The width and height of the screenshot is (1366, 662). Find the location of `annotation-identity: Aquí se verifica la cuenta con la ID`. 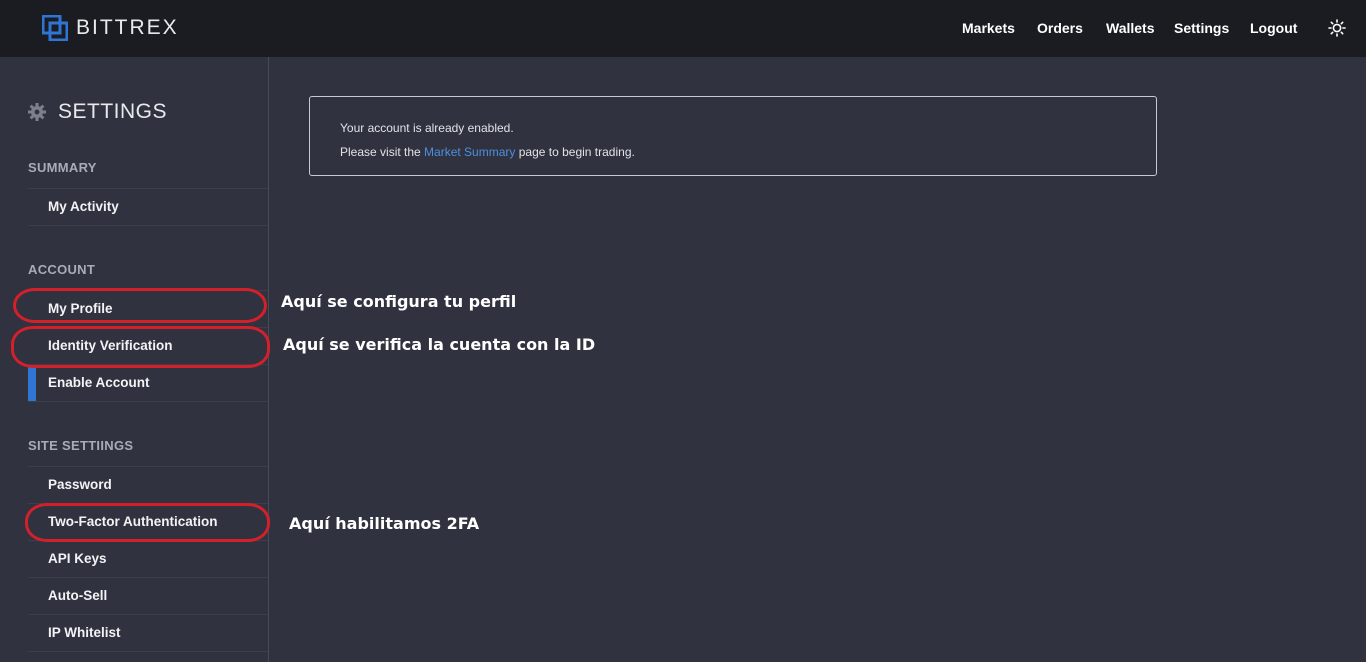

annotation-identity: Aquí se verifica la cuenta con la ID is located at coordinates (439, 344).